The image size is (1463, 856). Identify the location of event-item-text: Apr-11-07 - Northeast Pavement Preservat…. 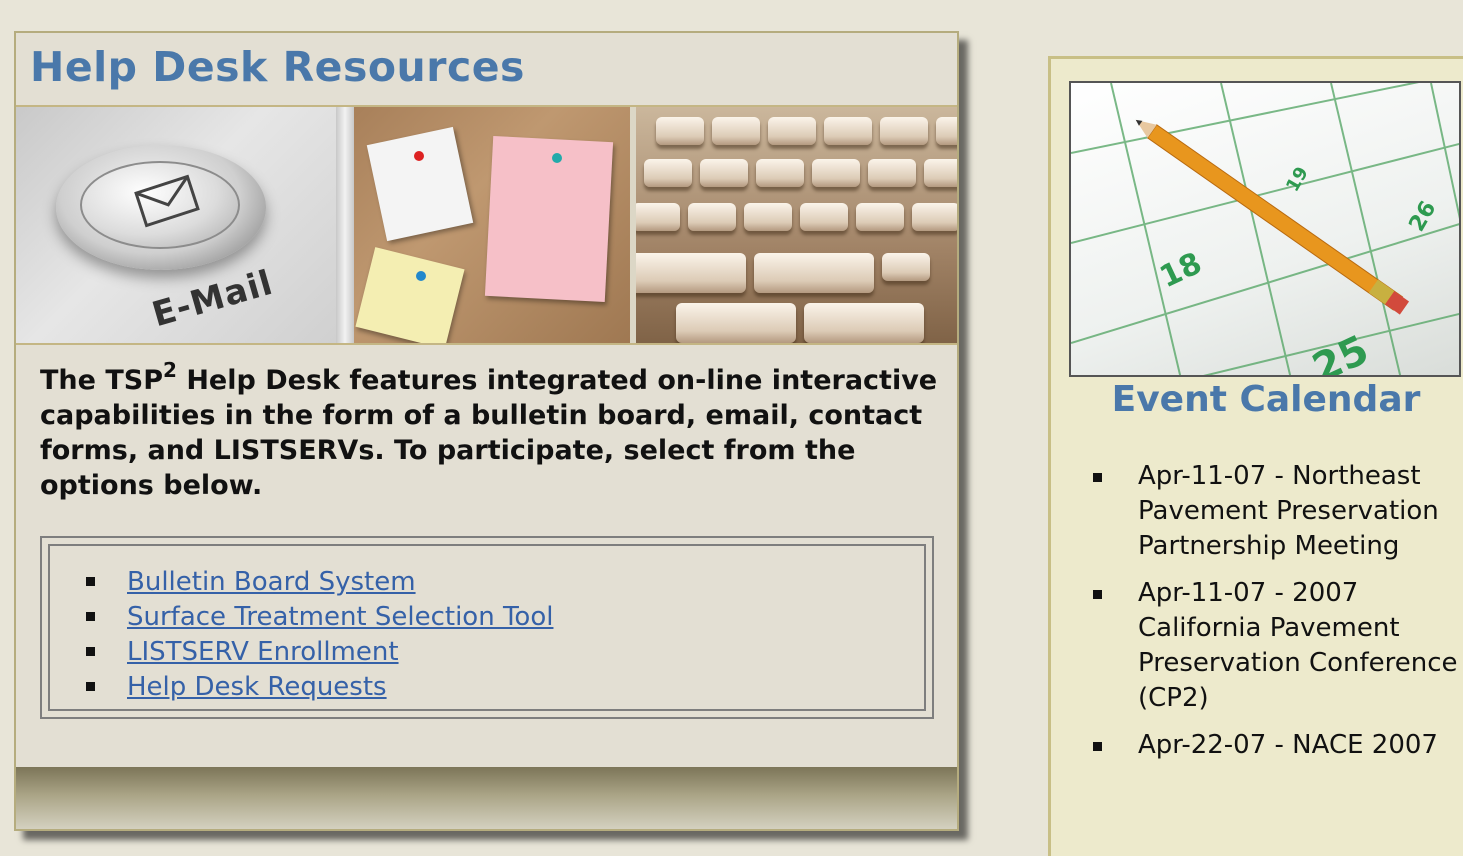
(1288, 511).